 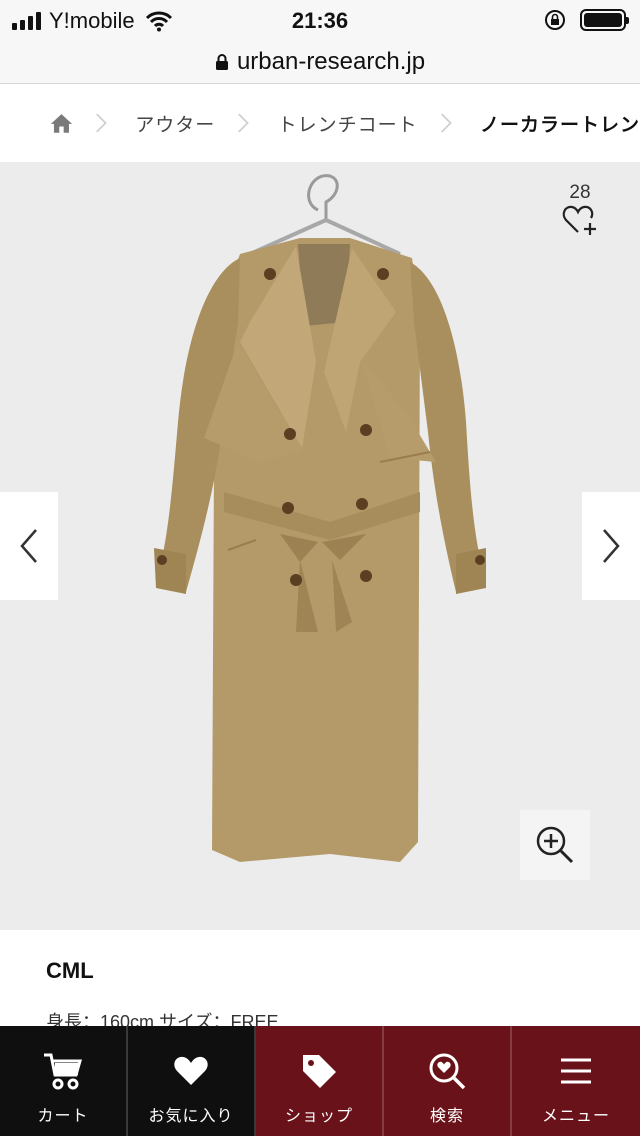 I want to click on product-info: CML 身長：160cm サイズ：FREE, so click(x=320, y=981).